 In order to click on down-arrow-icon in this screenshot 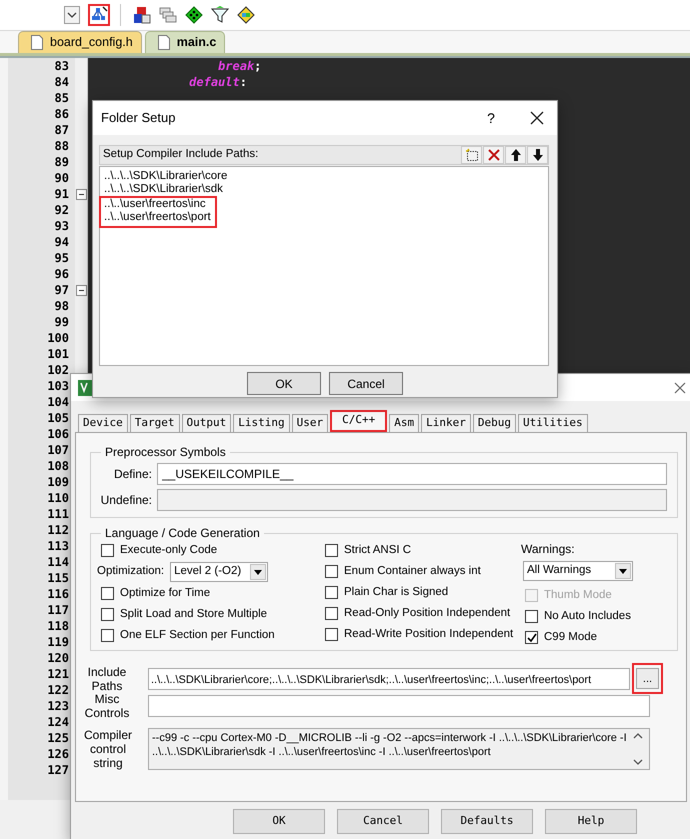, I will do `click(537, 155)`.